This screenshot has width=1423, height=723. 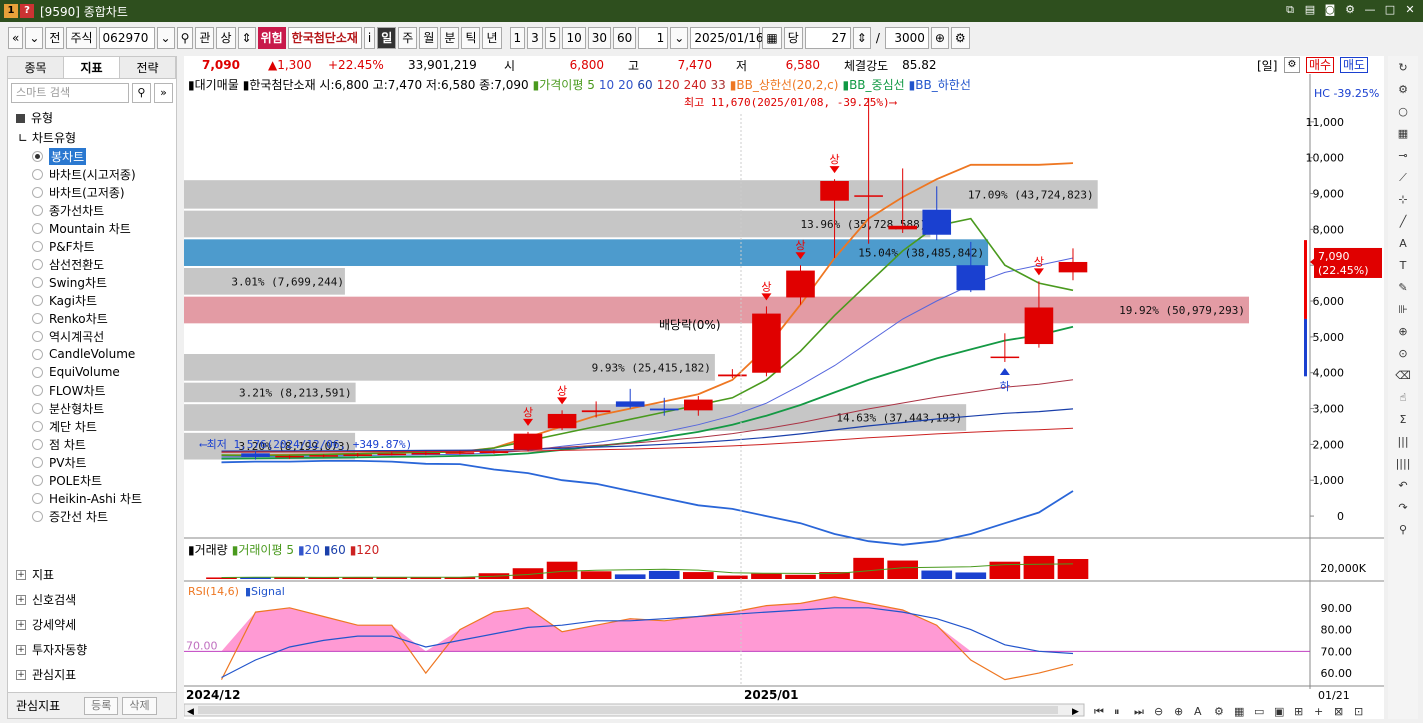 I want to click on chart-type-item: POLE차트, so click(x=92, y=480).